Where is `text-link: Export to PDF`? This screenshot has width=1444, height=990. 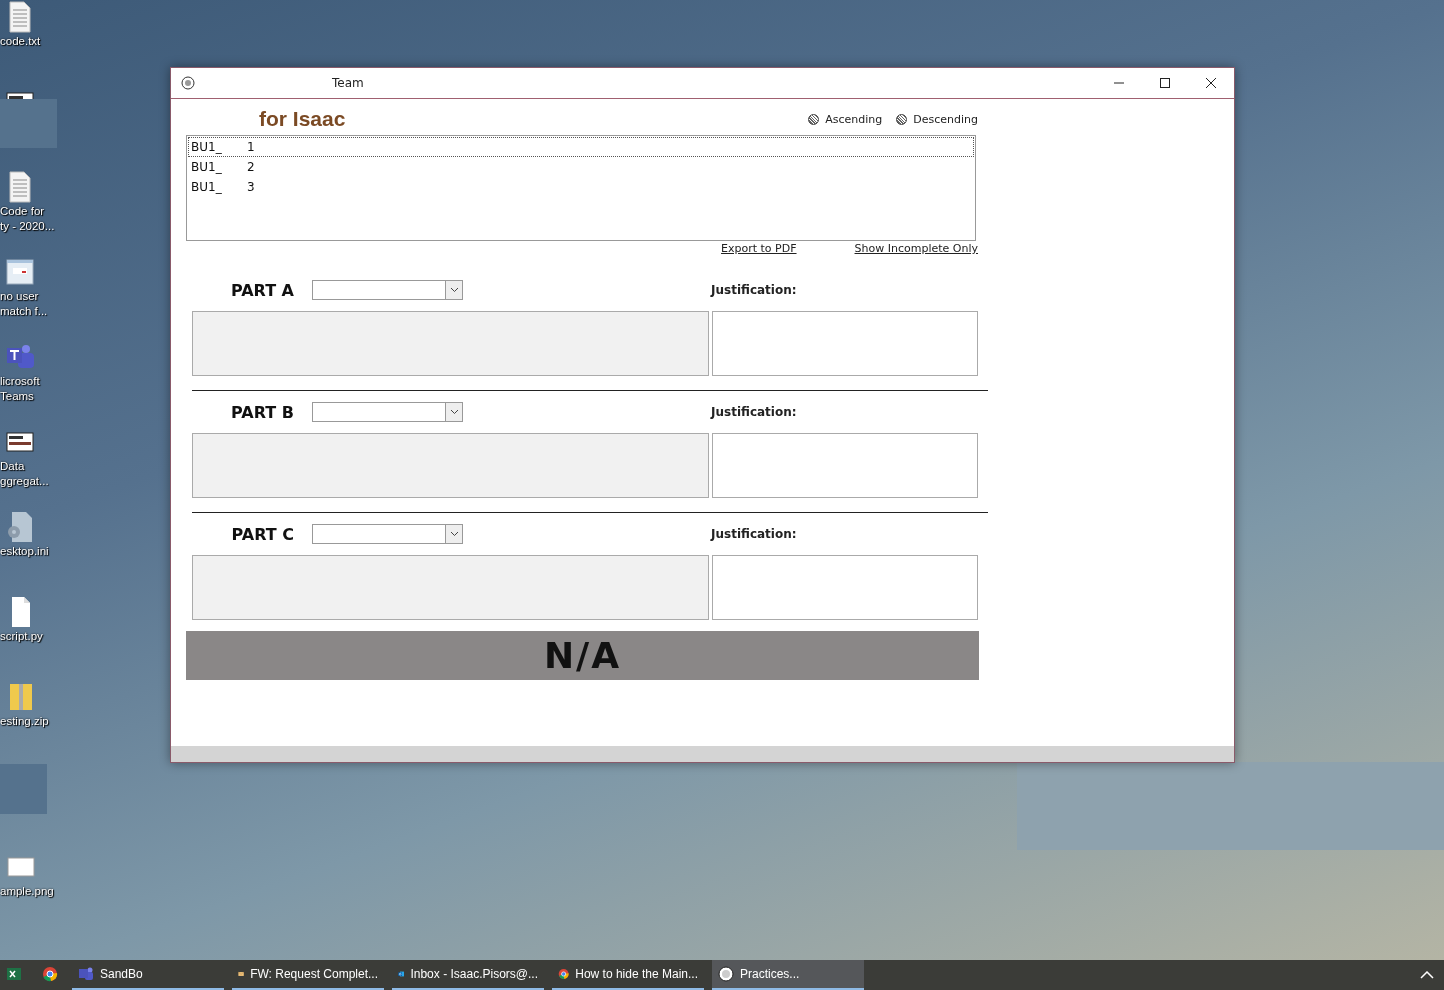 text-link: Export to PDF is located at coordinates (759, 248).